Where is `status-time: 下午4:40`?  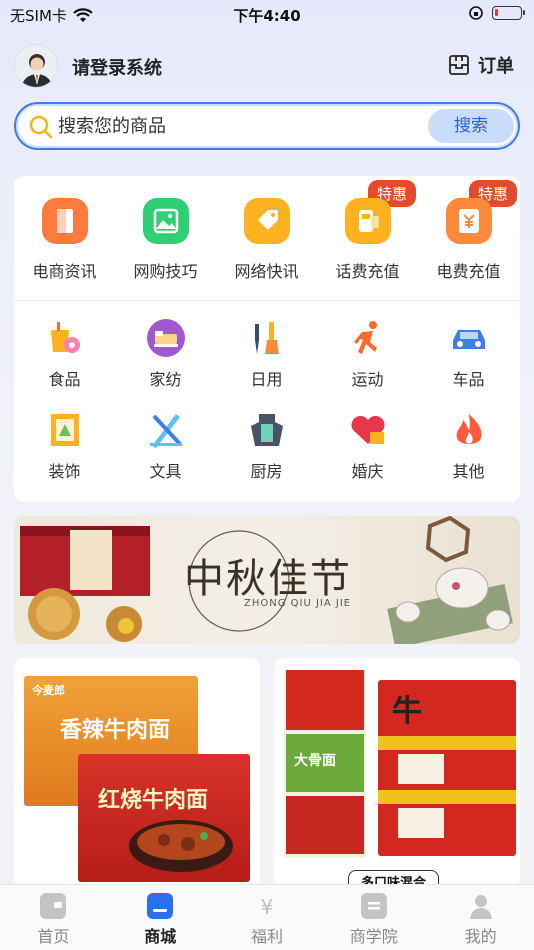 status-time: 下午4:40 is located at coordinates (267, 16).